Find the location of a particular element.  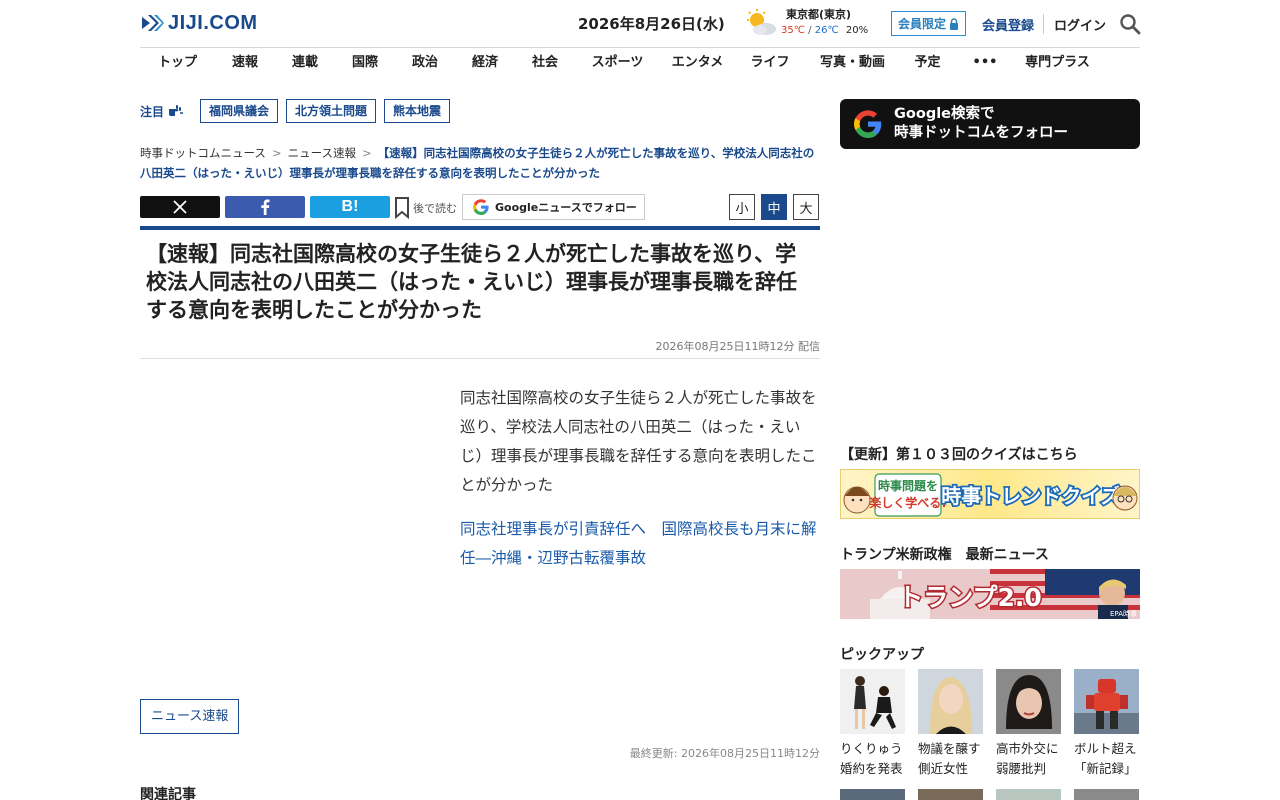

nav-more-button: ••• is located at coordinates (985, 63).